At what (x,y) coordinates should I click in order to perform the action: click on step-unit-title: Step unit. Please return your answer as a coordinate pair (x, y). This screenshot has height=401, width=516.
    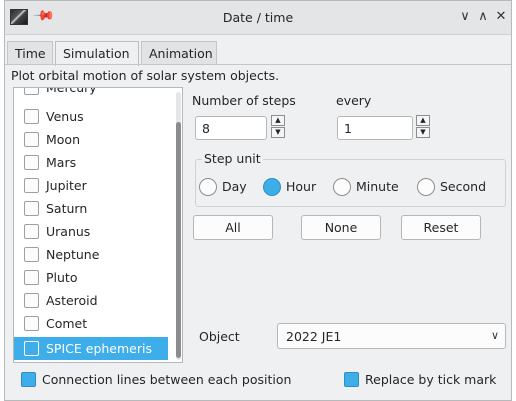
    Looking at the image, I should click on (232, 158).